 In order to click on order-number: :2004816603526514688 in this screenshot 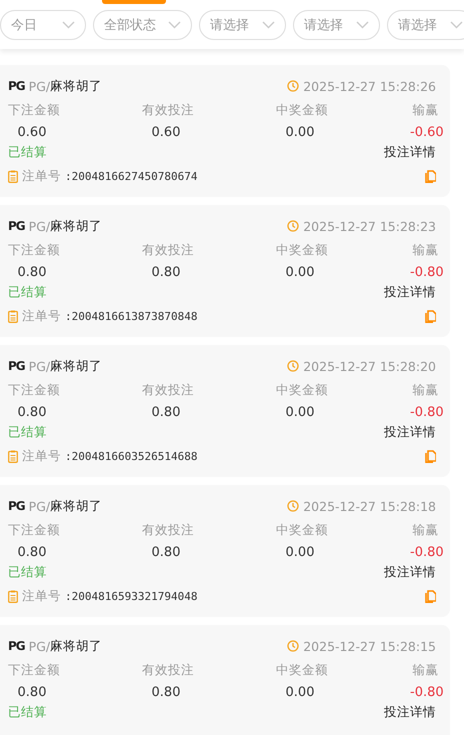, I will do `click(131, 456)`.